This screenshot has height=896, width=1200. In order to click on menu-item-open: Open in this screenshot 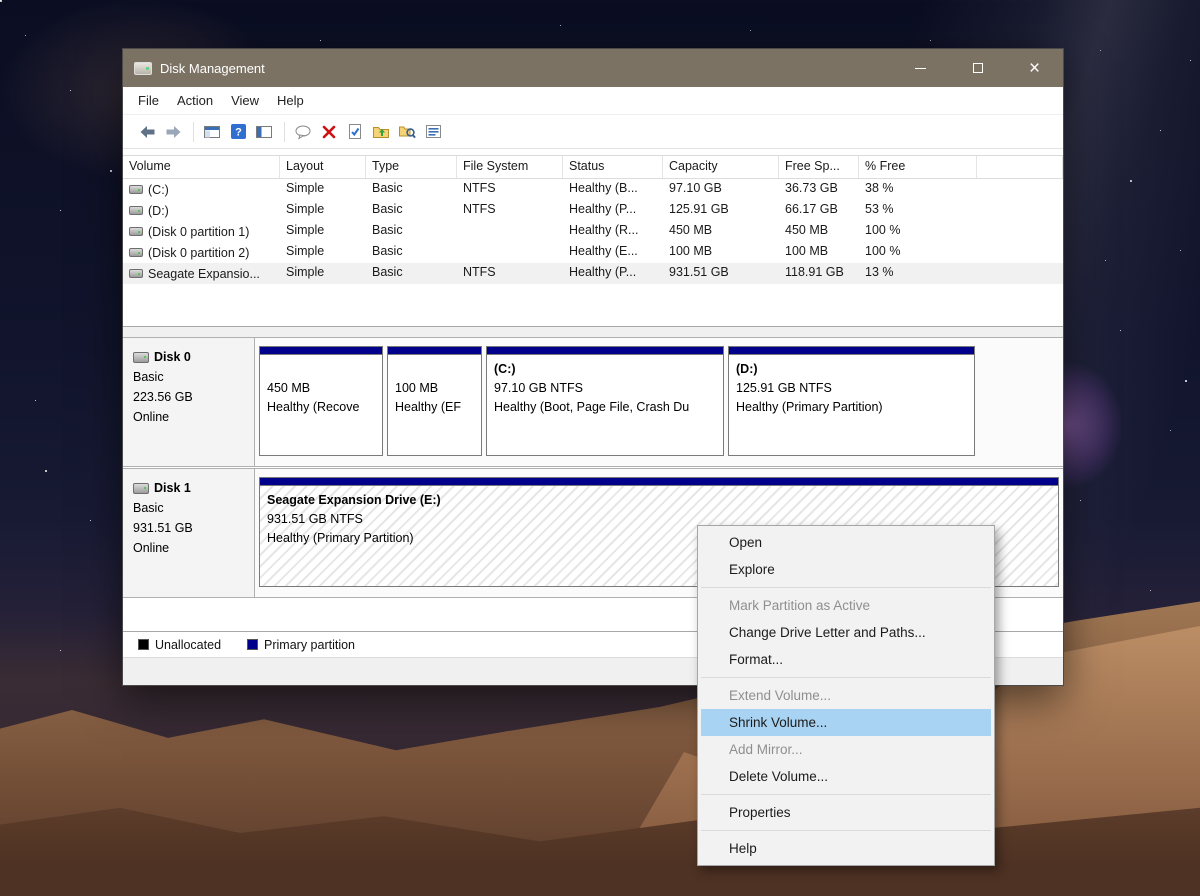, I will do `click(846, 542)`.